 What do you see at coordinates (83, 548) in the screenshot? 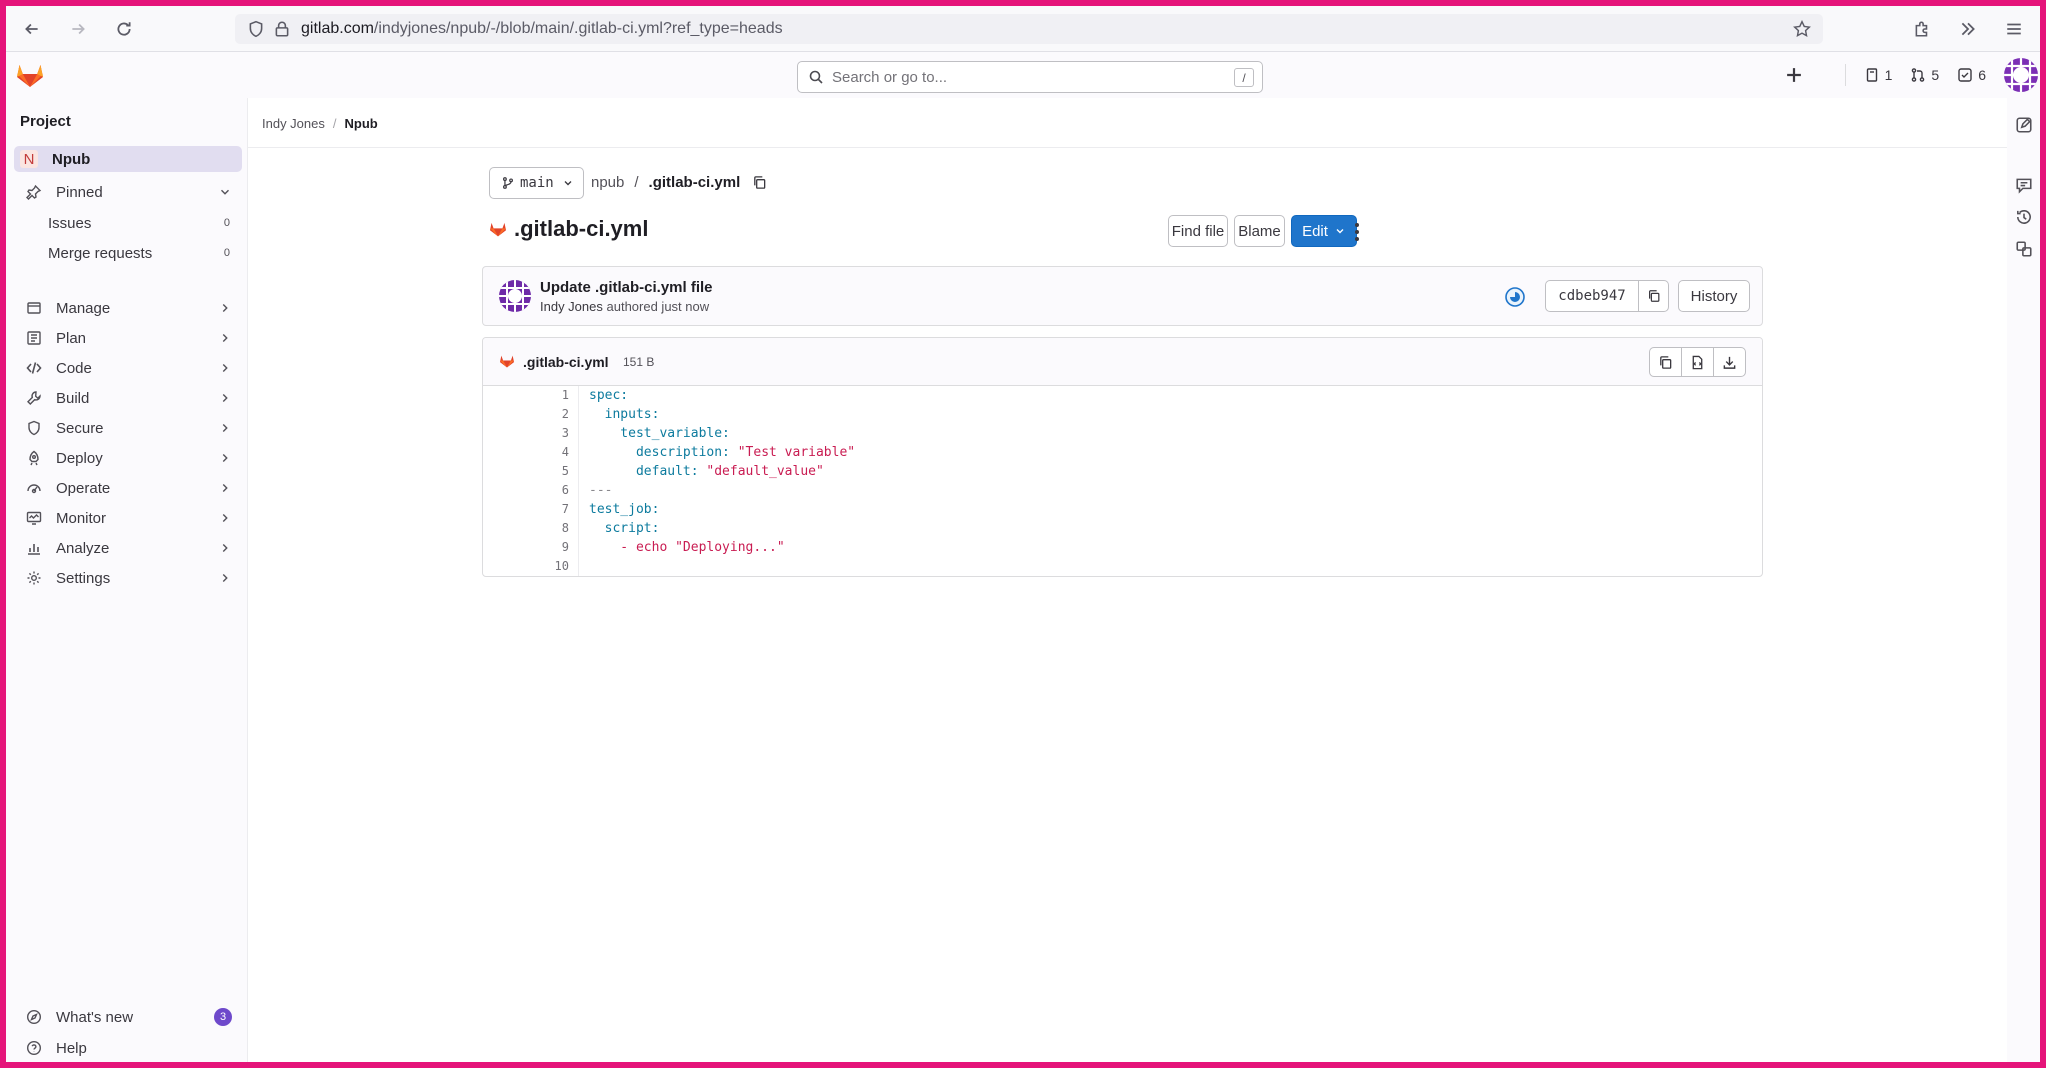
I see `sidebar-item-label: Analyze` at bounding box center [83, 548].